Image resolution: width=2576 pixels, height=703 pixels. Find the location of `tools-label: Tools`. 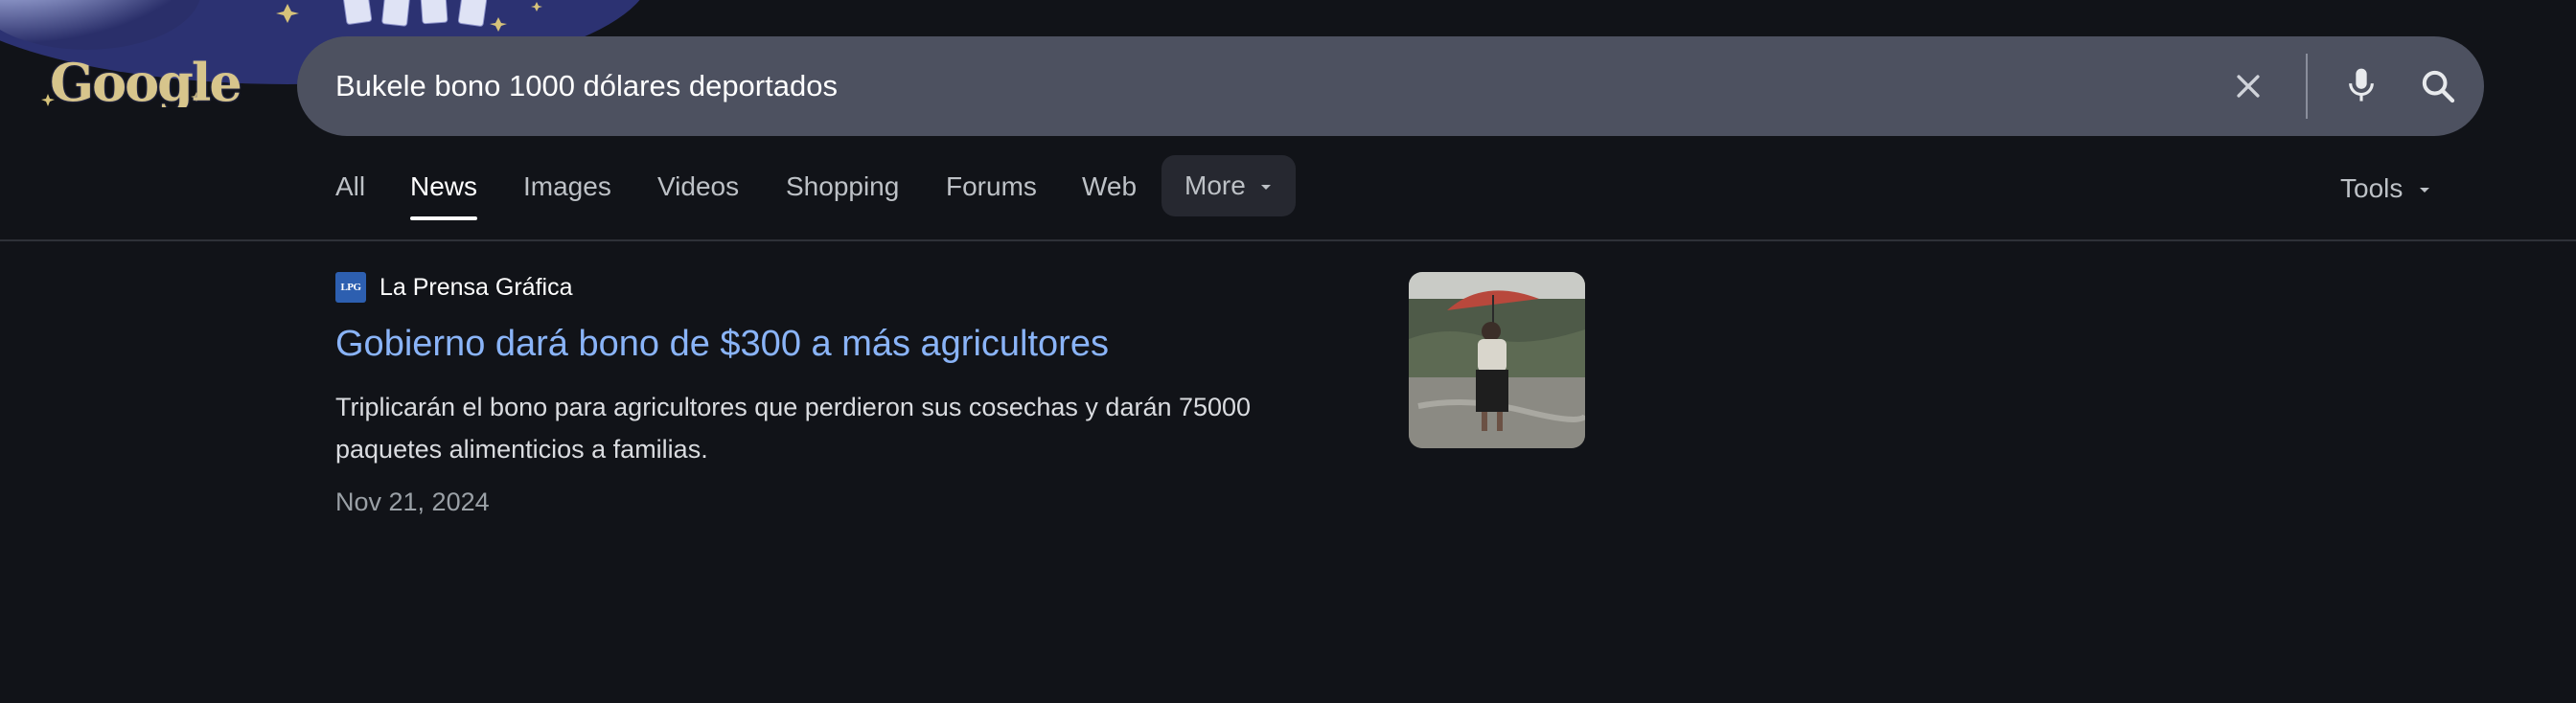

tools-label: Tools is located at coordinates (2372, 188).